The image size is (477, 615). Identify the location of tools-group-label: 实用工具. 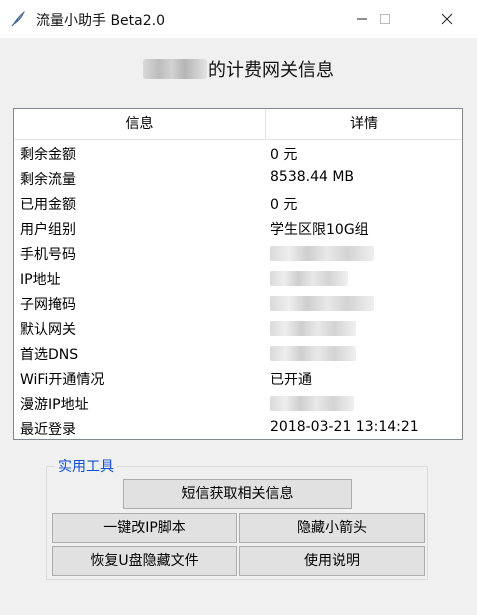
(86, 466).